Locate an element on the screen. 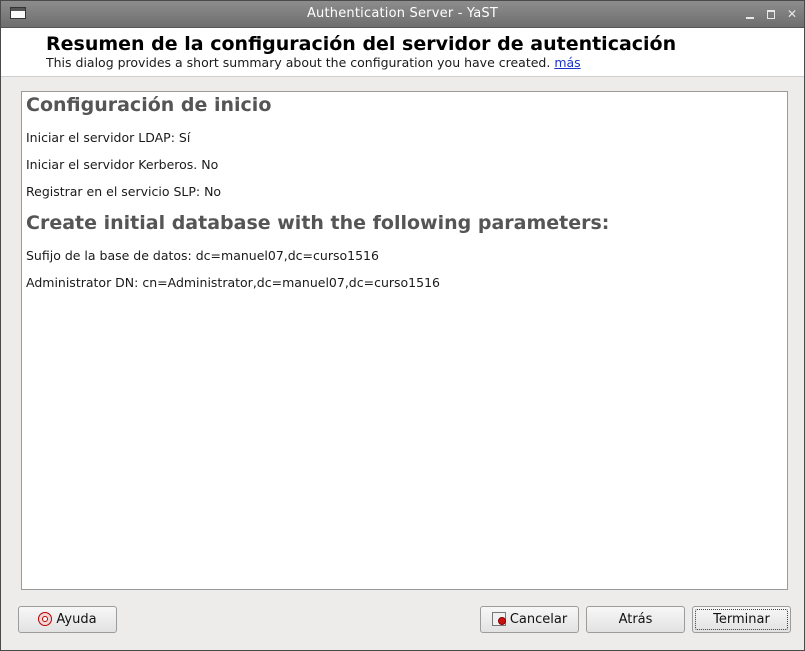 Image resolution: width=805 pixels, height=651 pixels. finish-button: Terminar is located at coordinates (741, 619).